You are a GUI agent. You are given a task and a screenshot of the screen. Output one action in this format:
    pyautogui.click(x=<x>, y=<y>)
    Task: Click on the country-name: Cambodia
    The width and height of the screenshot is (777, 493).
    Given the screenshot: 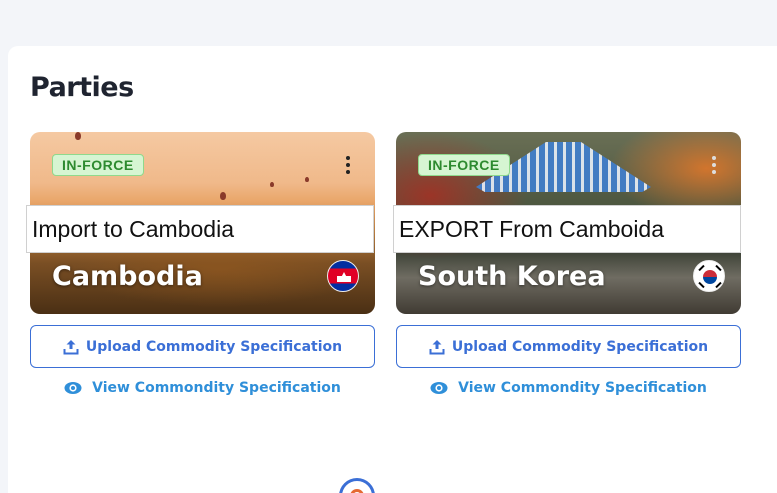 What is the action you would take?
    pyautogui.click(x=127, y=276)
    